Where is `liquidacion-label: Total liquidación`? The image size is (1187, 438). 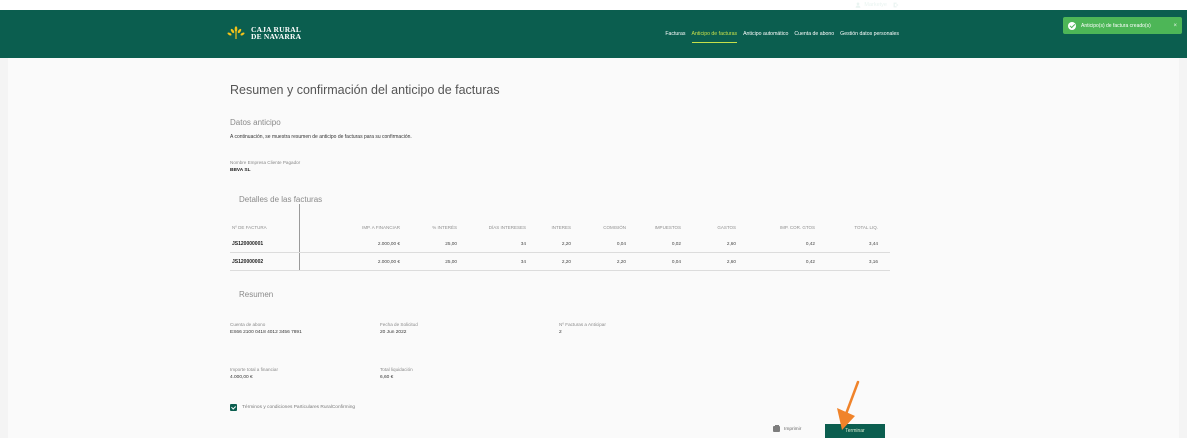
liquidacion-label: Total liquidación is located at coordinates (396, 369).